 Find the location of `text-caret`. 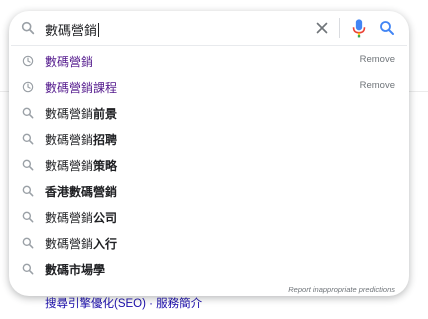

text-caret is located at coordinates (99, 30).